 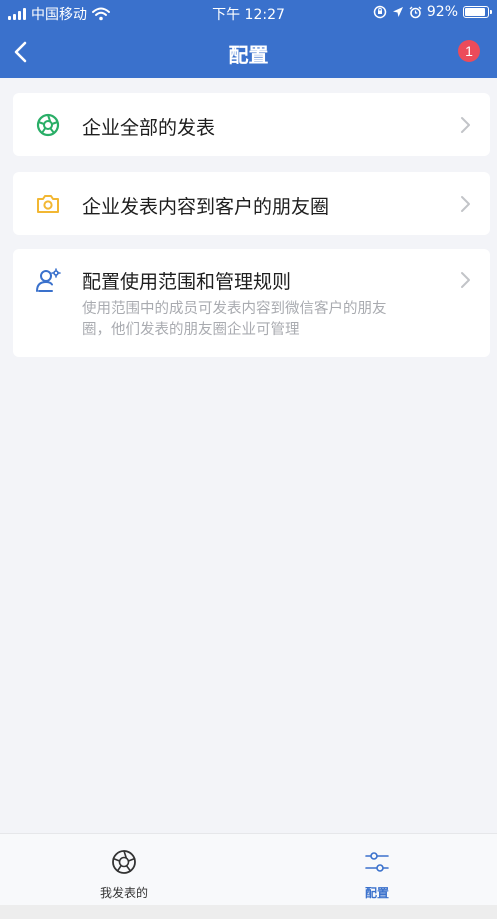 I want to click on tab-bar: 我发表的 配置, so click(x=248, y=869).